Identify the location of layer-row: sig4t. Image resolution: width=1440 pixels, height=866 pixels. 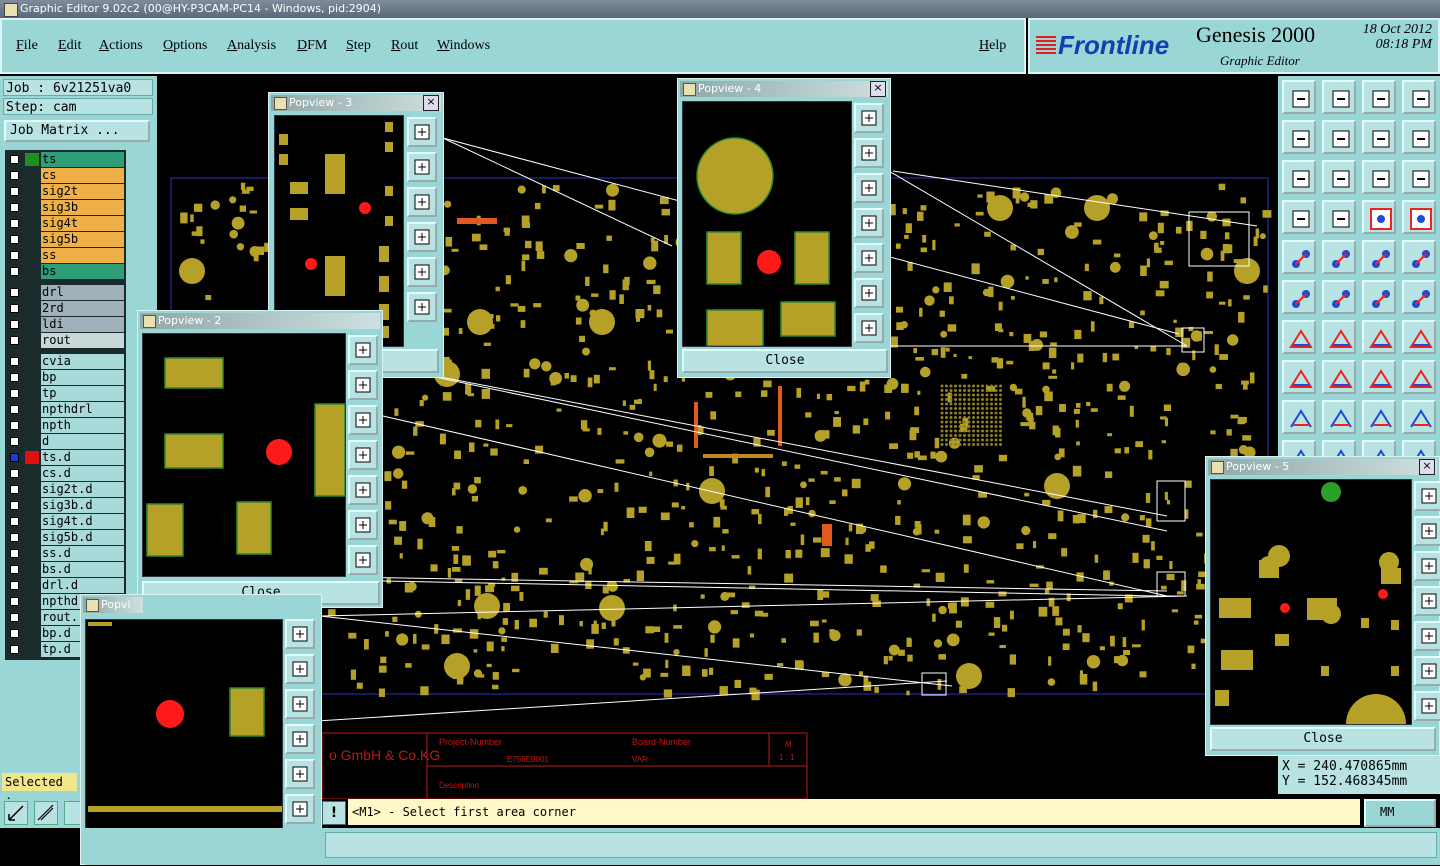
(65, 223).